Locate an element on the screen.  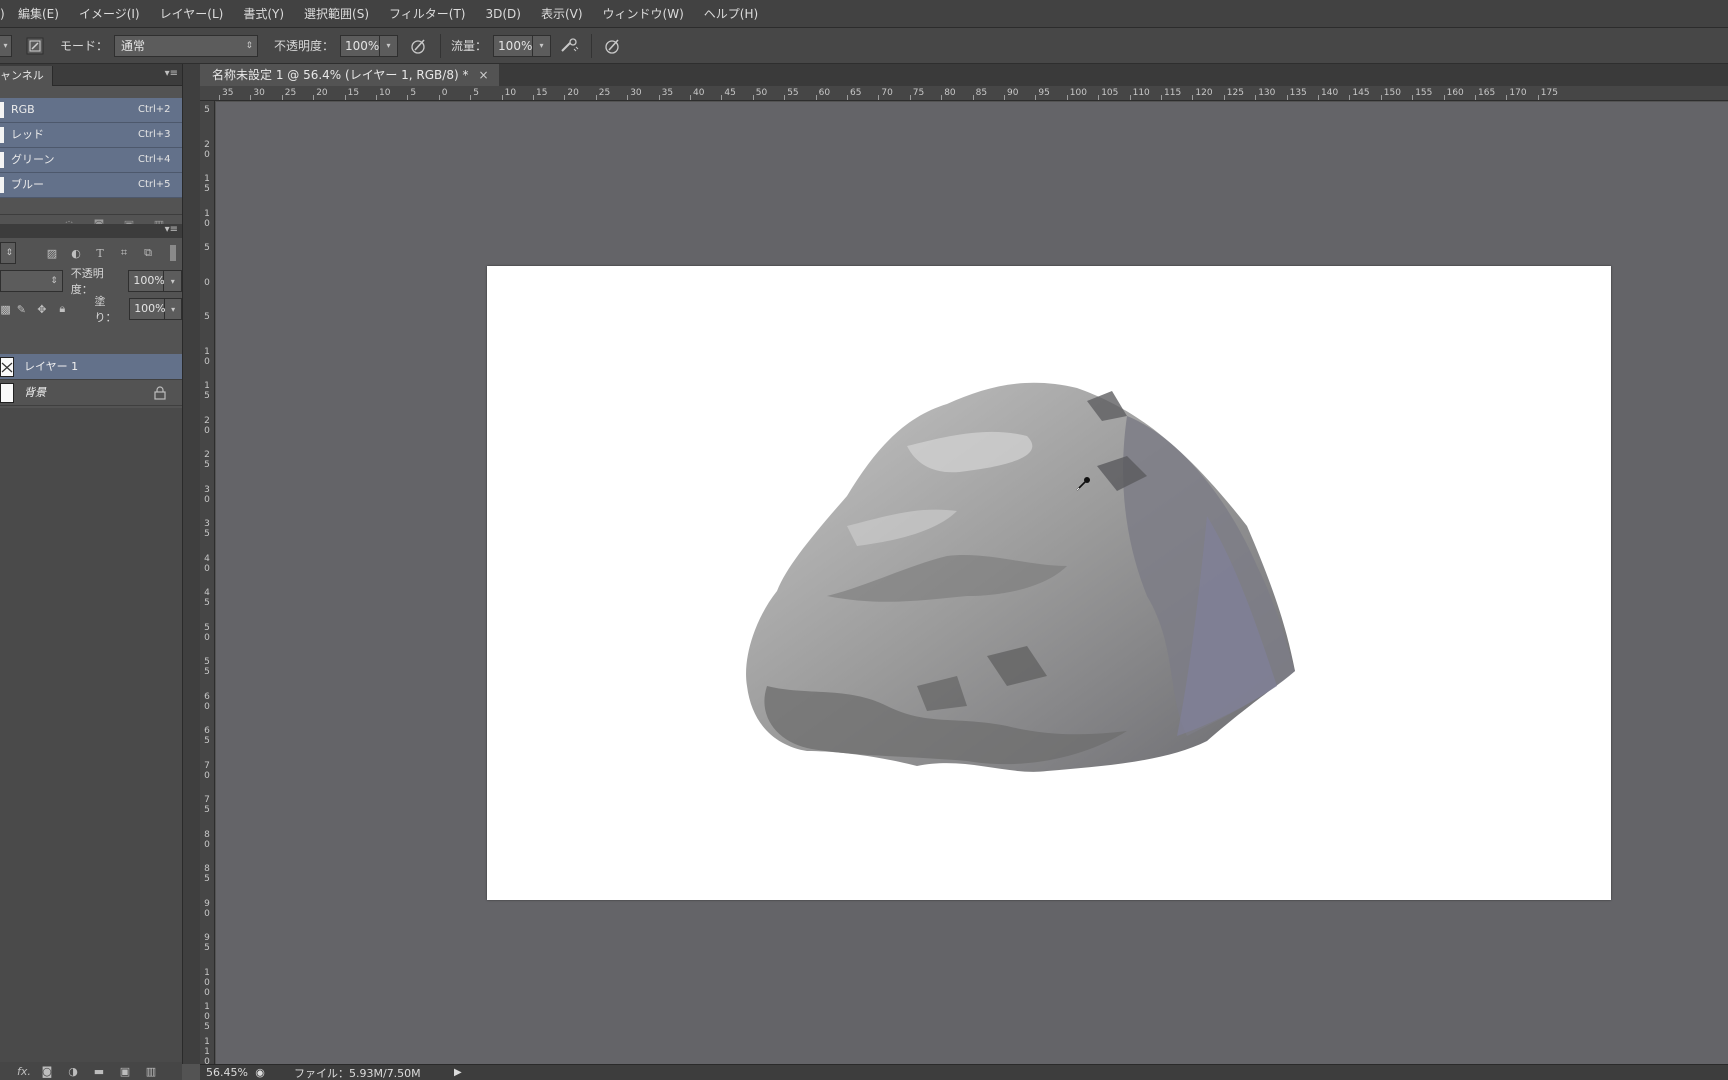
menu-edit: 編集(E) is located at coordinates (38, 14).